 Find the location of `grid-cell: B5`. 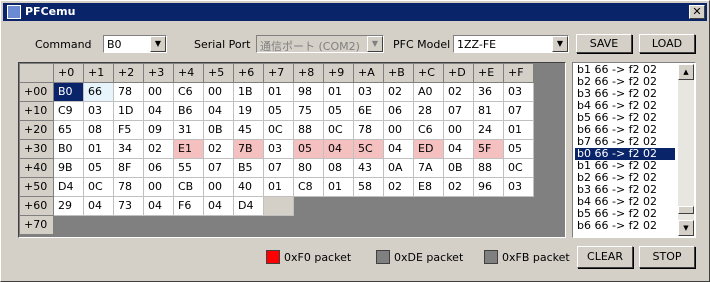

grid-cell: B5 is located at coordinates (248, 168).